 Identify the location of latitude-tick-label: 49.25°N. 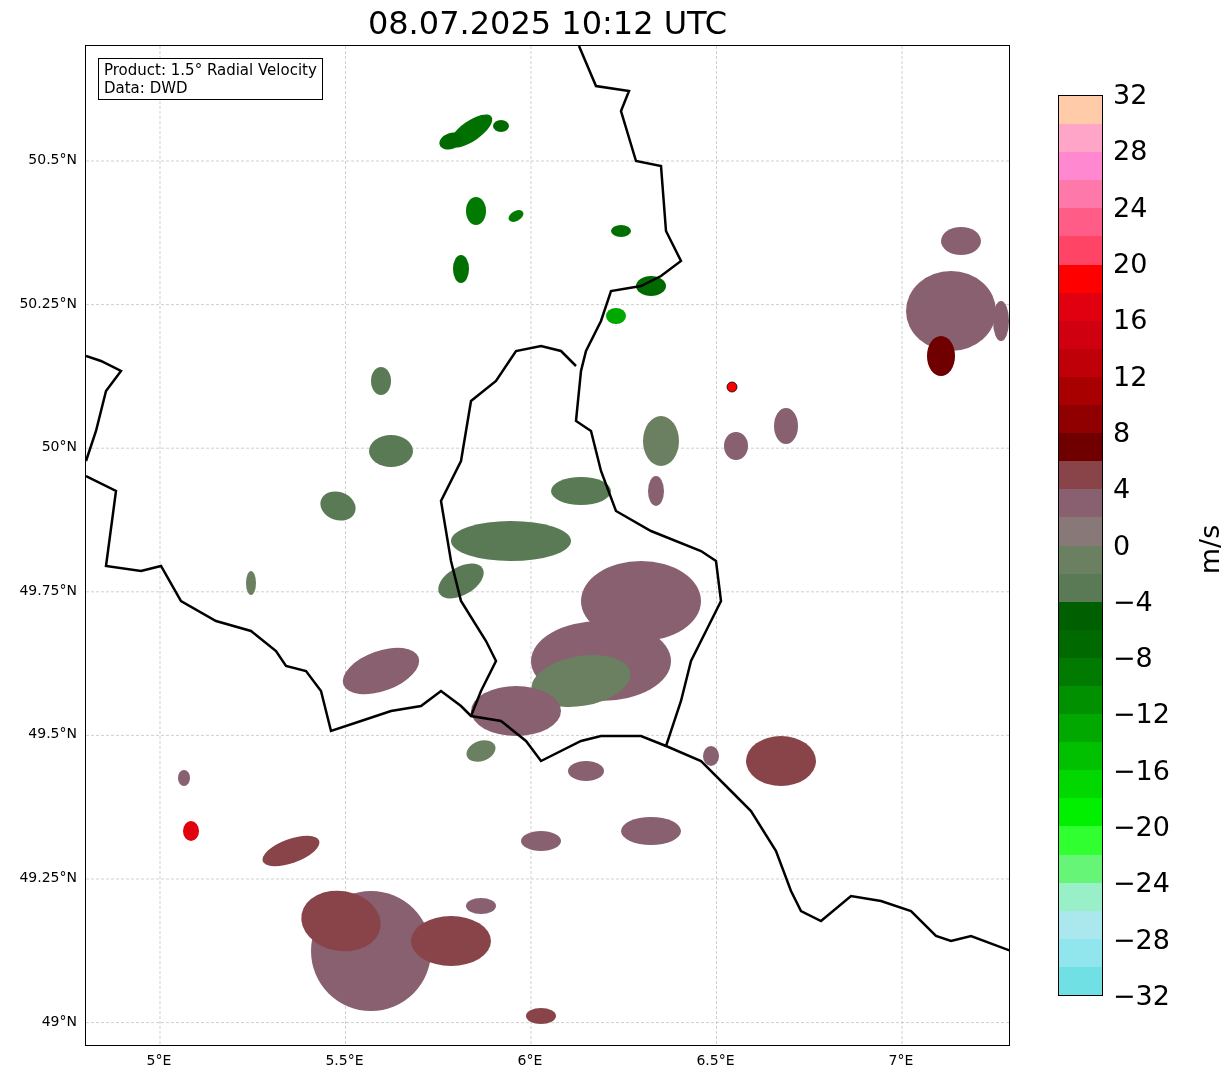
(48, 877).